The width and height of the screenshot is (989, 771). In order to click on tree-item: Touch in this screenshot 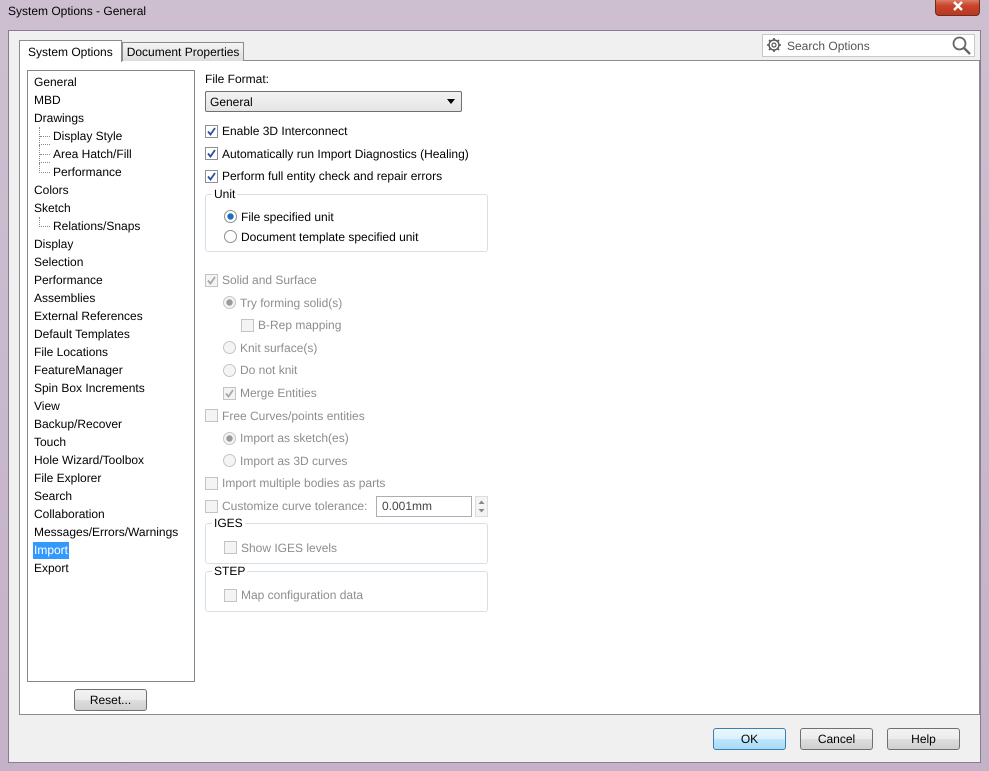, I will do `click(50, 442)`.